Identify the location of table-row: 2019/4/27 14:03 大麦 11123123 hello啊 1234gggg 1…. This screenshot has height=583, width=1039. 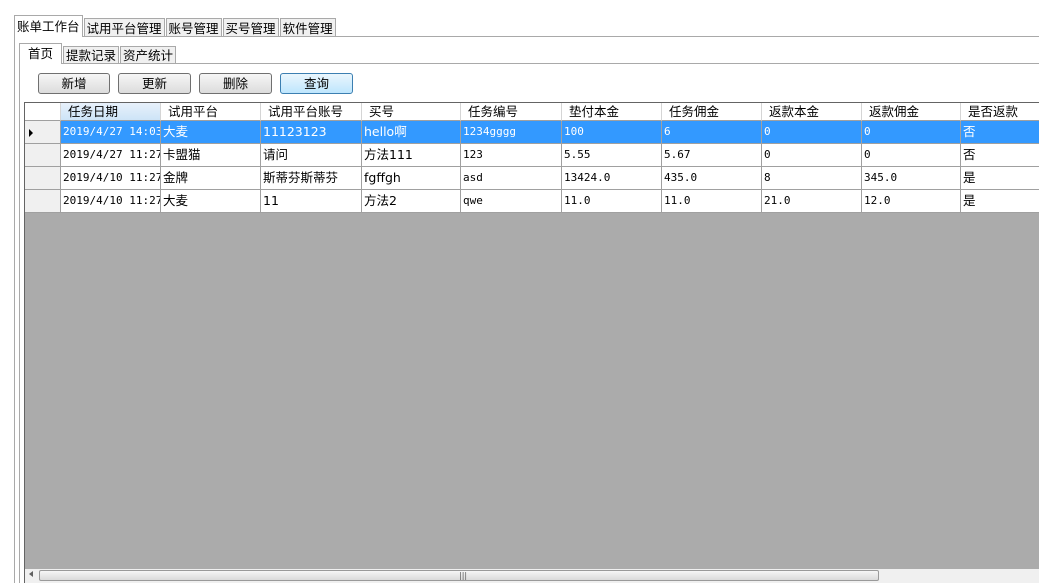
(532, 132).